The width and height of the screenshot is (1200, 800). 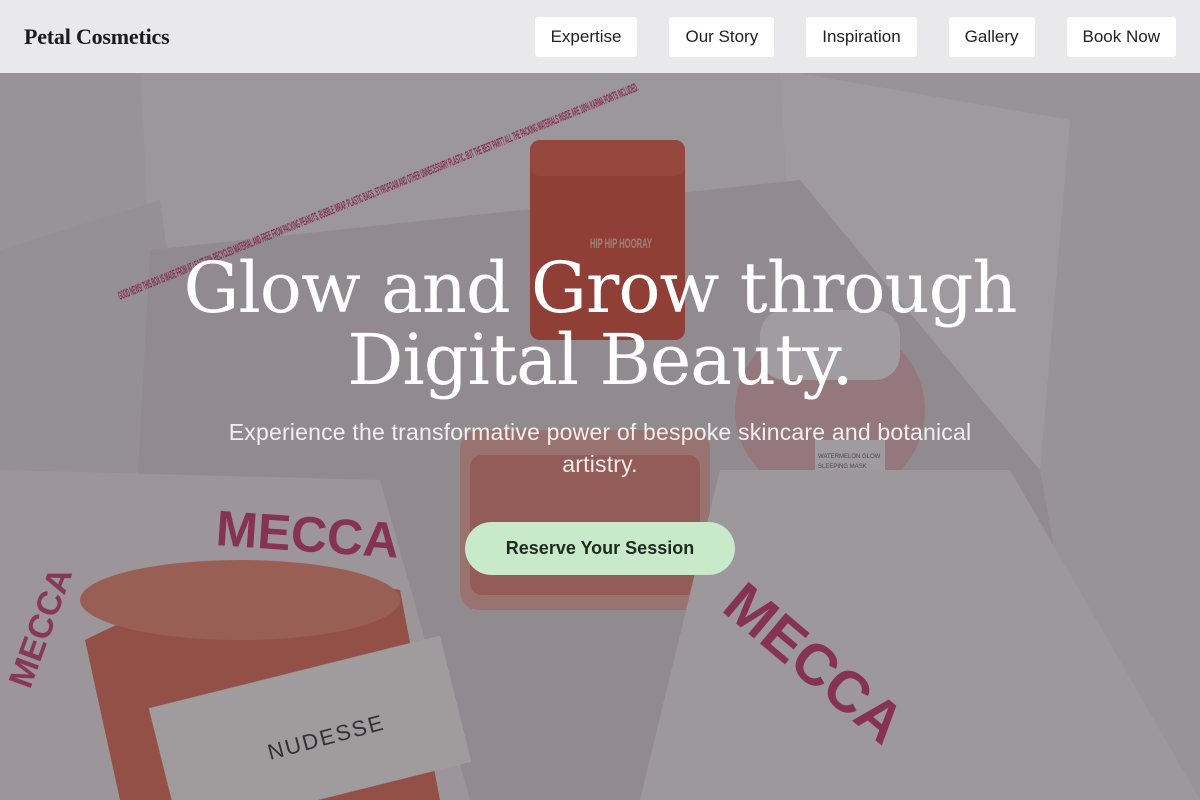 What do you see at coordinates (991, 36) in the screenshot?
I see `nav-gallery-button: Gallery` at bounding box center [991, 36].